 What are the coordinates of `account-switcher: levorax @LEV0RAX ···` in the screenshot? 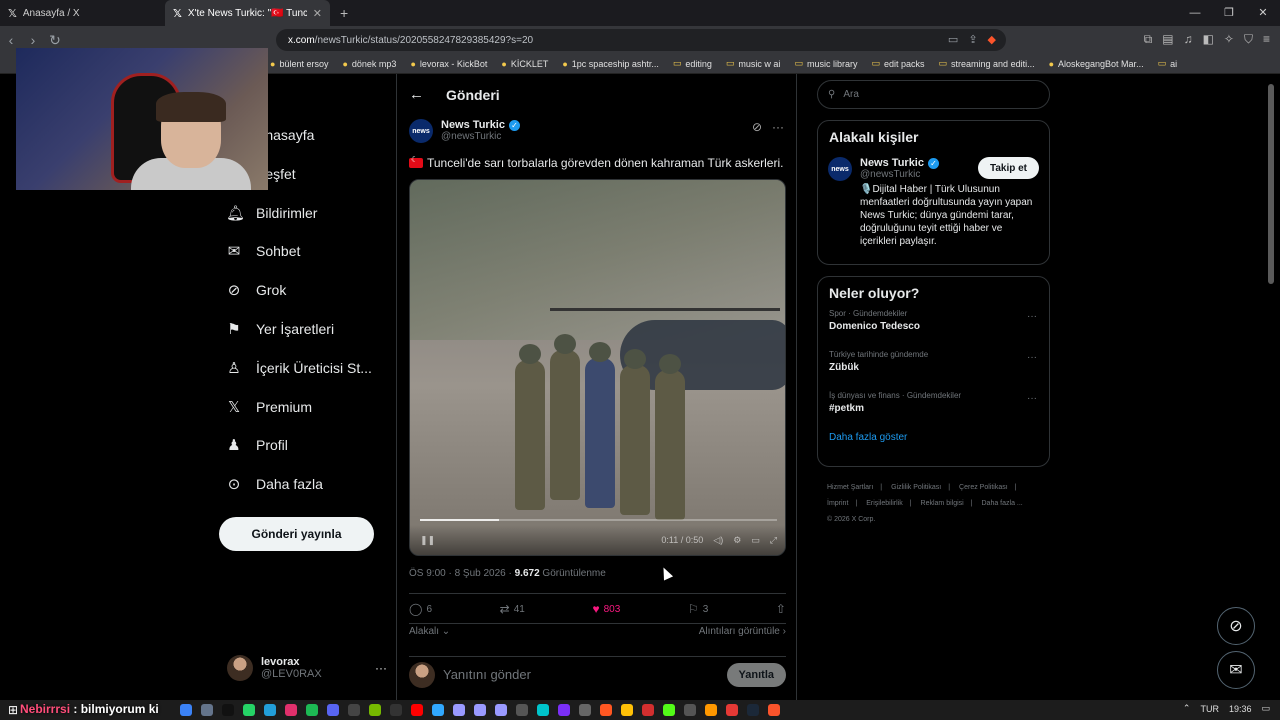 It's located at (307, 668).